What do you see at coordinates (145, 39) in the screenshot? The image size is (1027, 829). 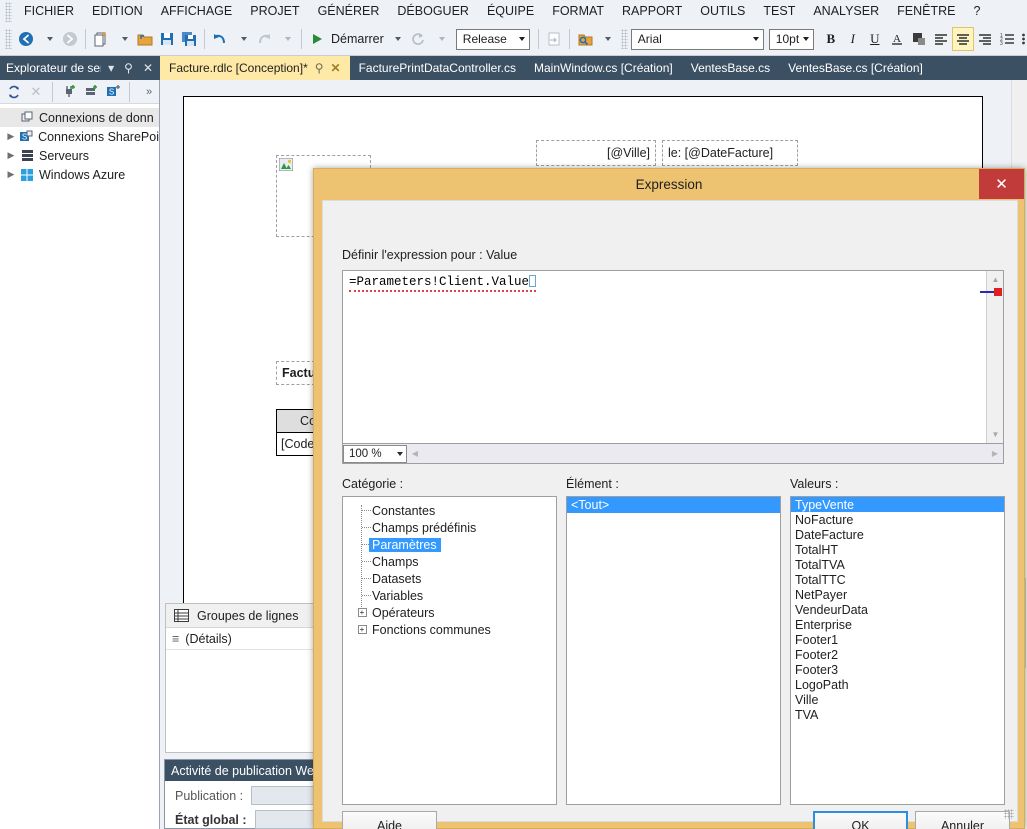 I see `open-file-button` at bounding box center [145, 39].